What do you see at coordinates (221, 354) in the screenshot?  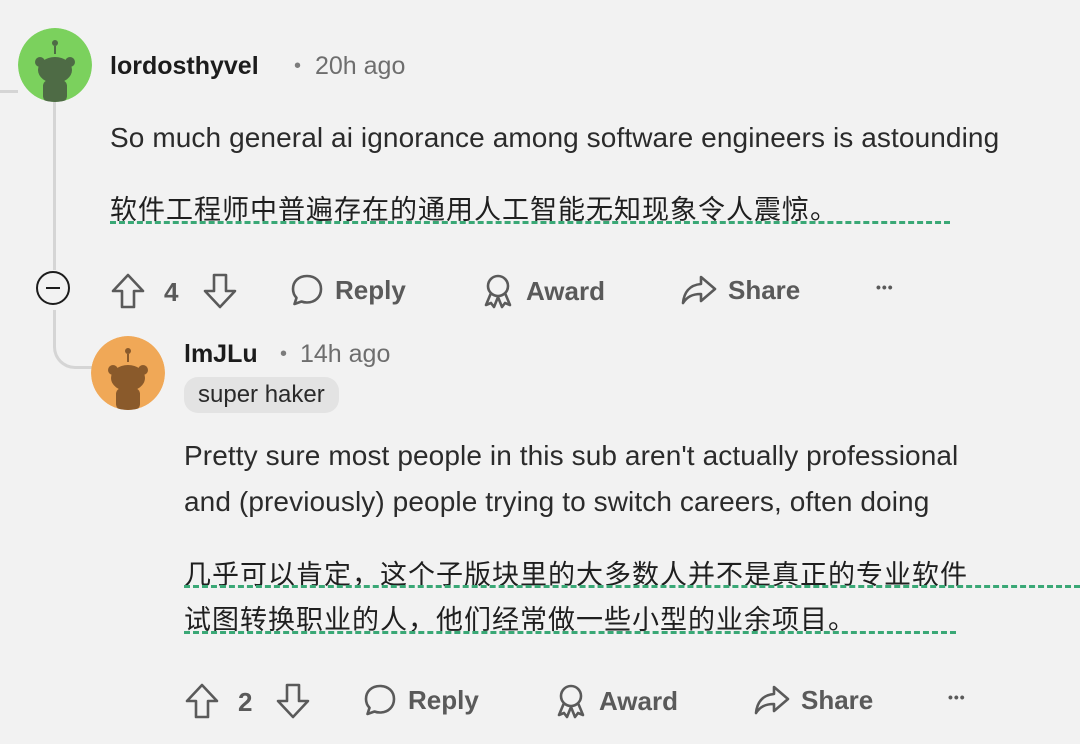 I see `comment-author: lmJLu` at bounding box center [221, 354].